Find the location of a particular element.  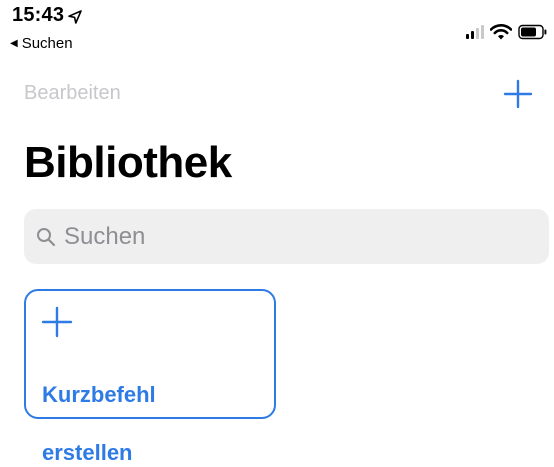

page-title: Bibliothek is located at coordinates (128, 162).